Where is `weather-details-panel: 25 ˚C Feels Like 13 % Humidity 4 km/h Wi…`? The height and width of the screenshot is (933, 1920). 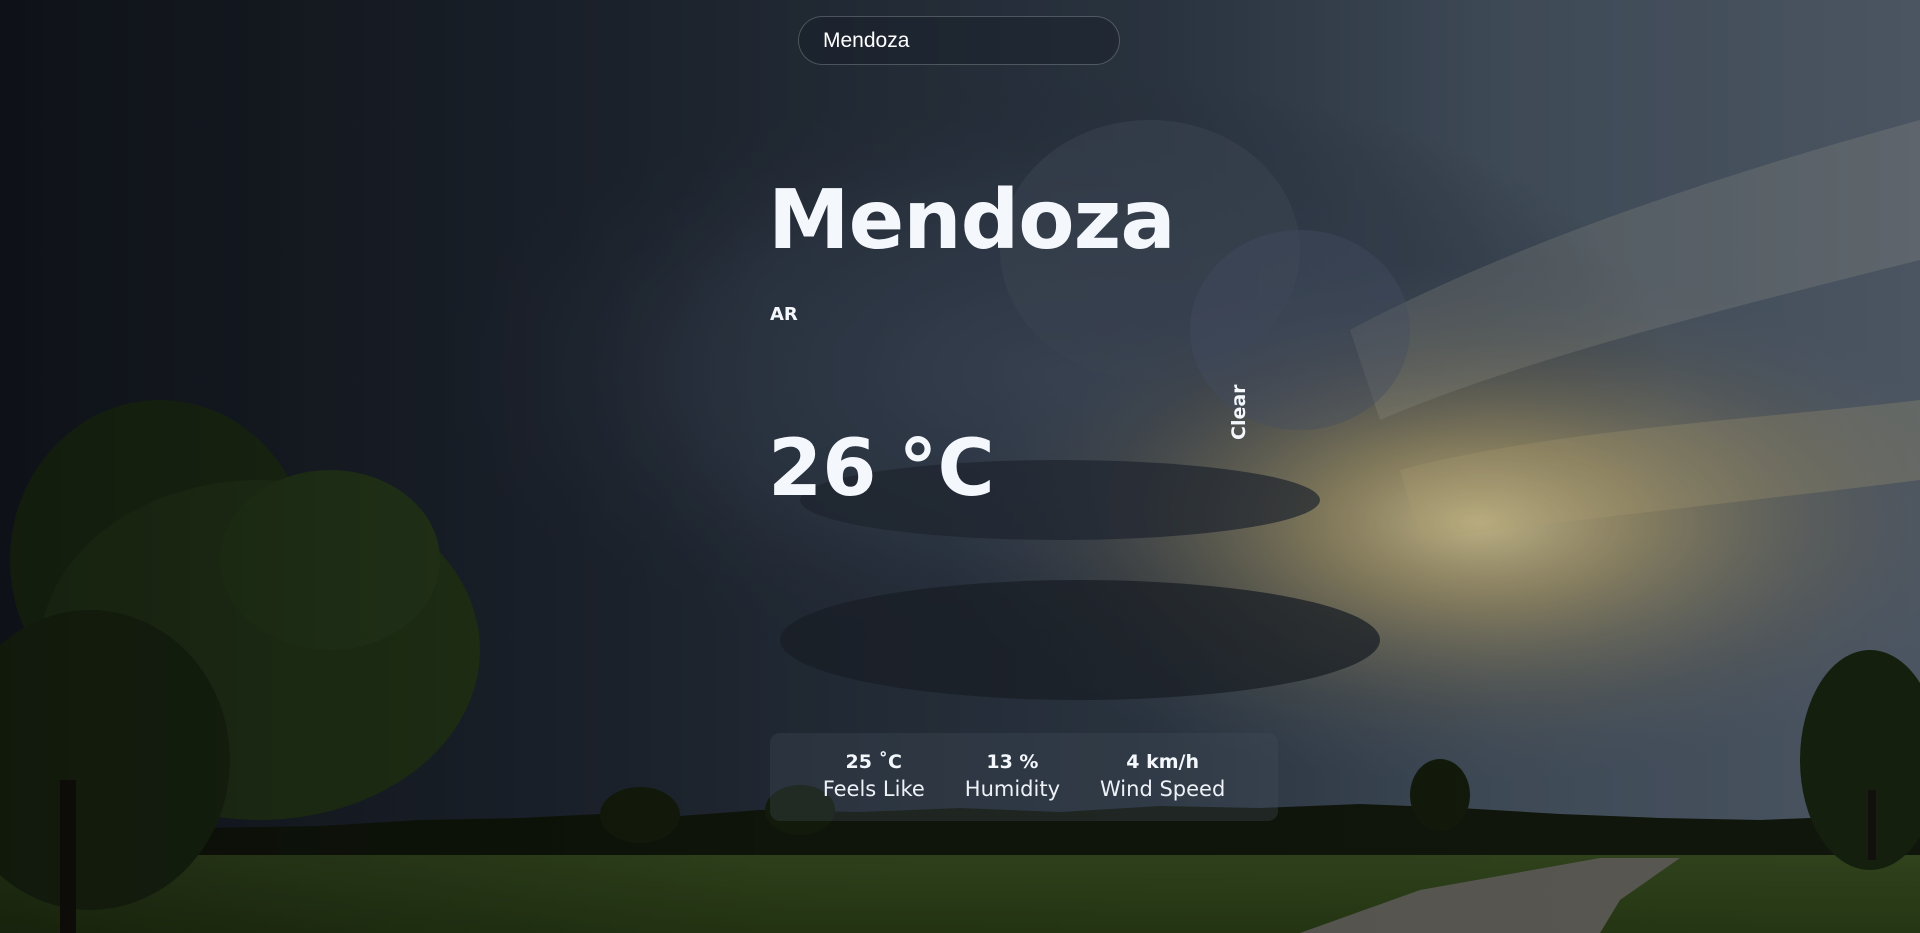
weather-details-panel: 25 ˚C Feels Like 13 % Humidity 4 km/h Wi… is located at coordinates (1024, 777).